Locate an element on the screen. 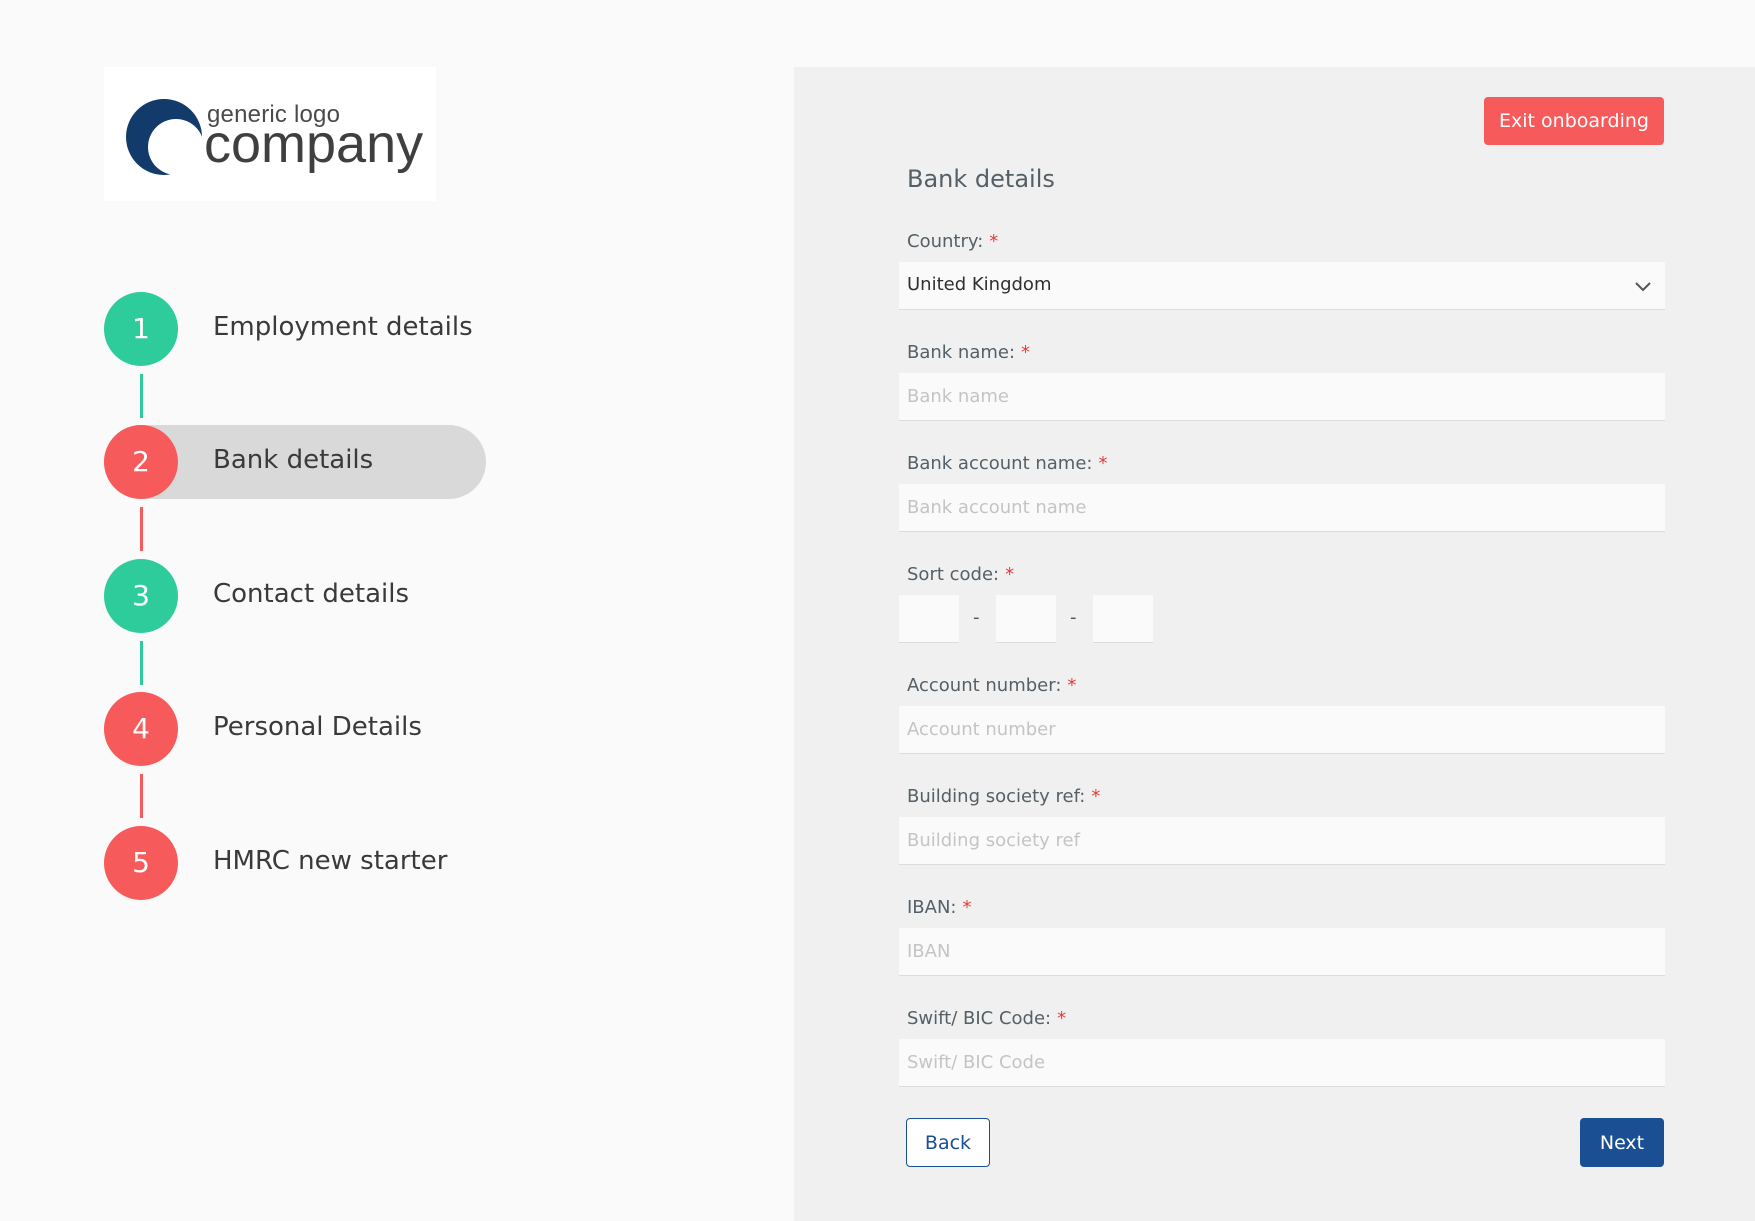 The height and width of the screenshot is (1221, 1755). step-hmrc-new-starter: 5 HMRC new starter is located at coordinates (296, 863).